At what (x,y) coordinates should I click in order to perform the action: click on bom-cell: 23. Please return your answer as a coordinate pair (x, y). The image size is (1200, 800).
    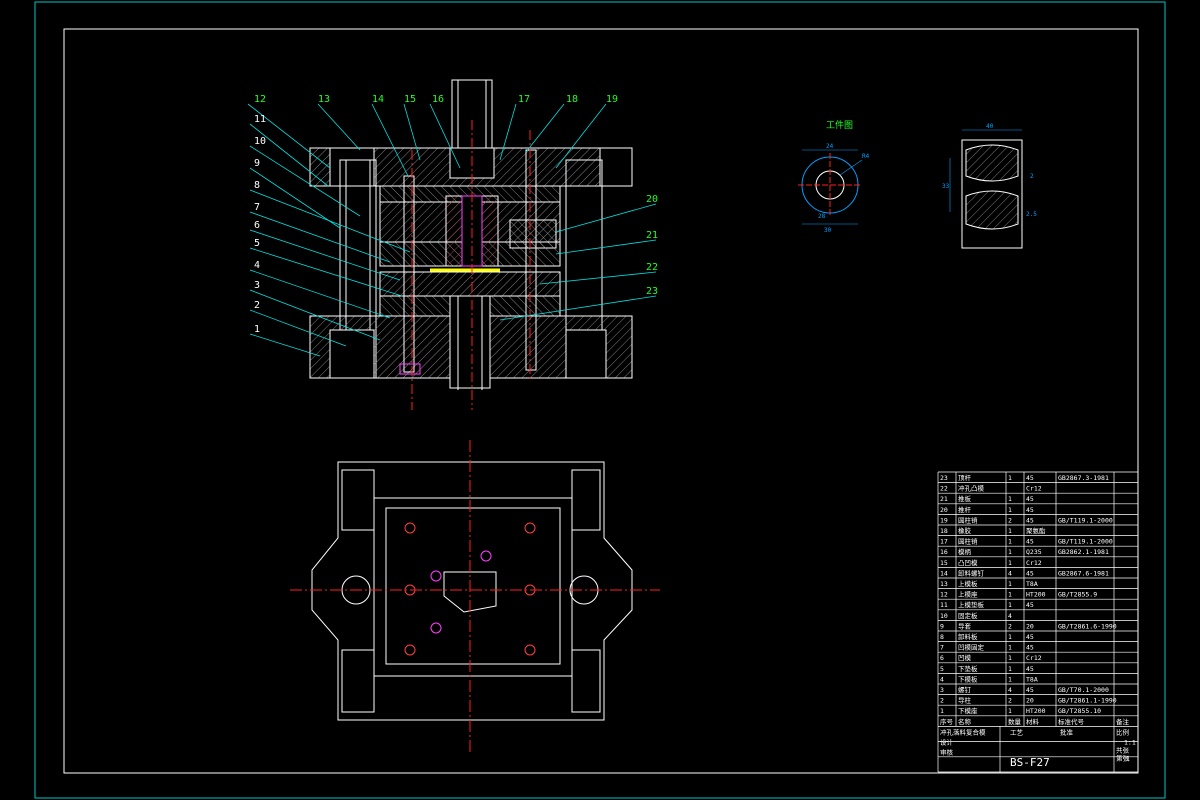
    Looking at the image, I should click on (944, 478).